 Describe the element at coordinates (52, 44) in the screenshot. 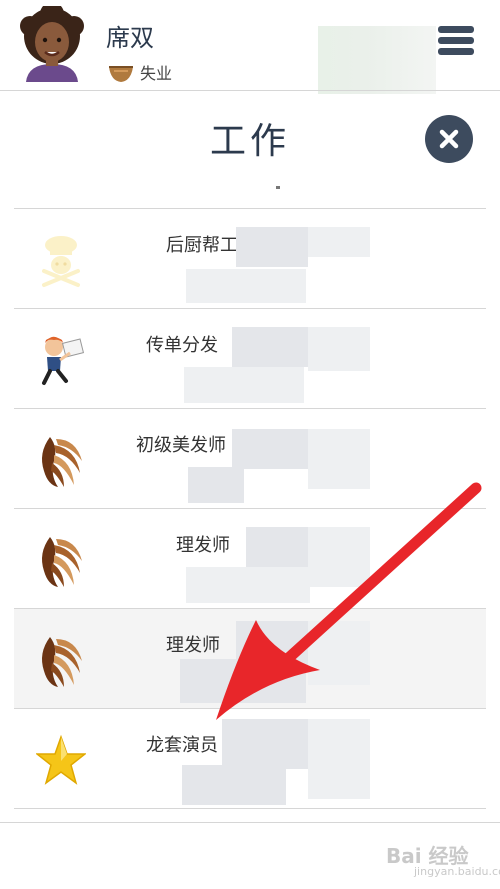

I see `avatar` at that location.